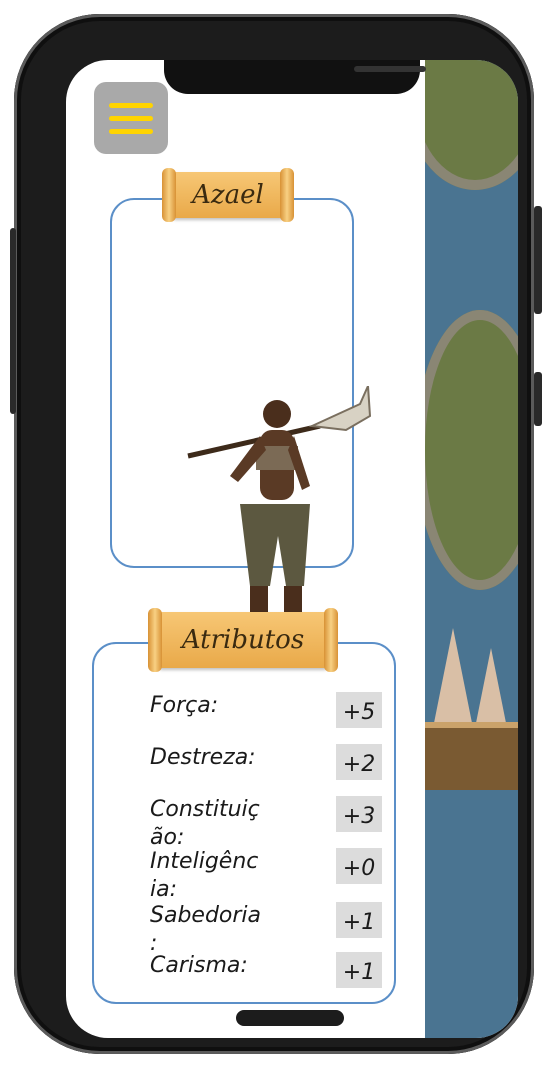 The image size is (556, 1070). I want to click on character-name-scroll: Azael, so click(228, 195).